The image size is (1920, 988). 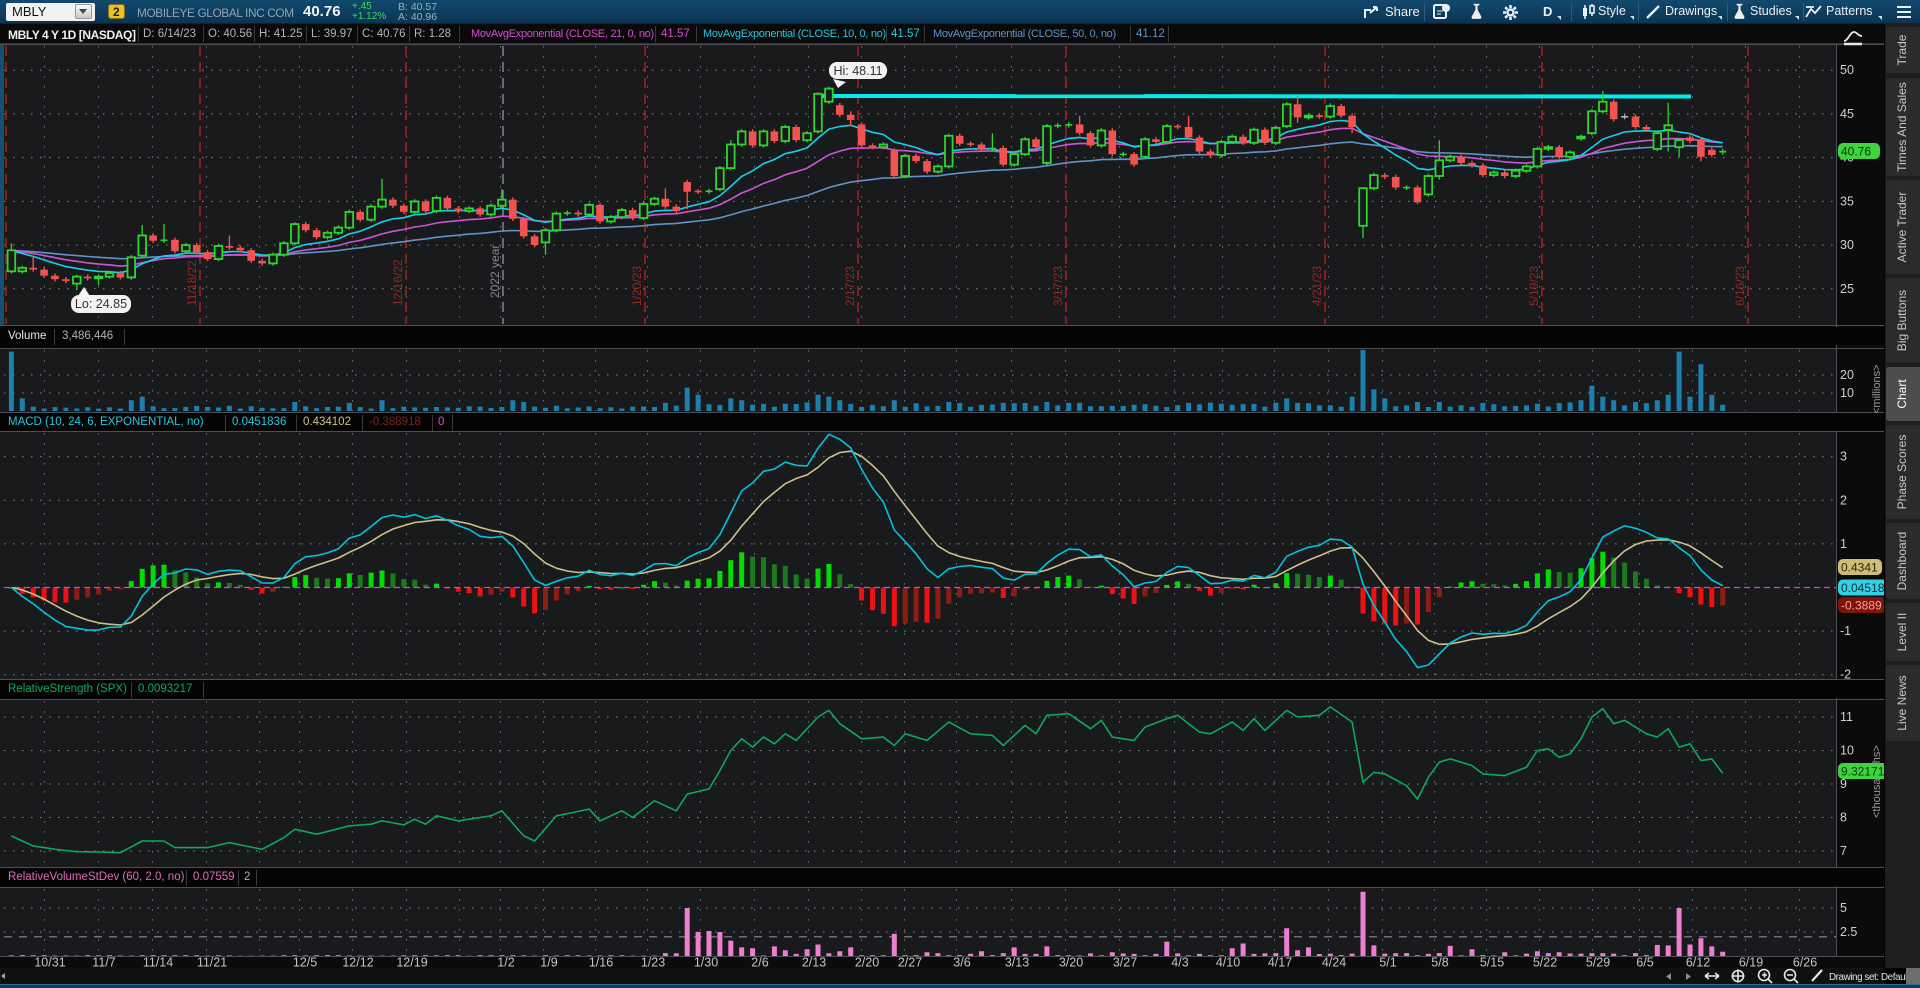 What do you see at coordinates (1847, 375) in the screenshot?
I see `svg-text: 20` at bounding box center [1847, 375].